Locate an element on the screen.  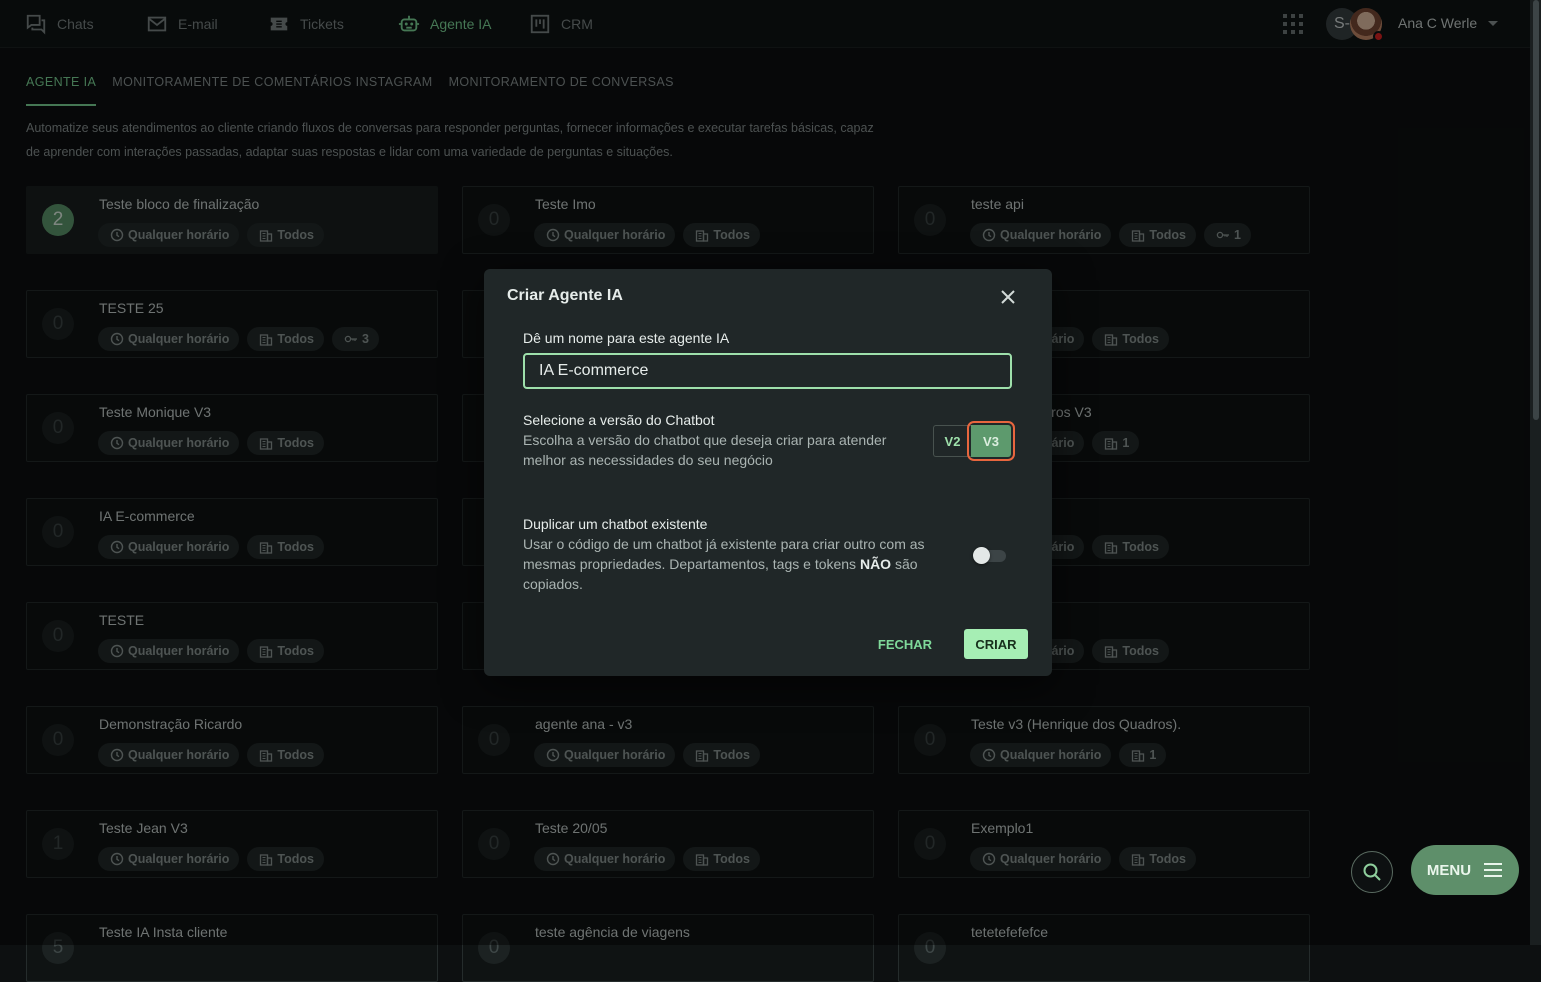
close-button: FECHAR is located at coordinates (905, 644).